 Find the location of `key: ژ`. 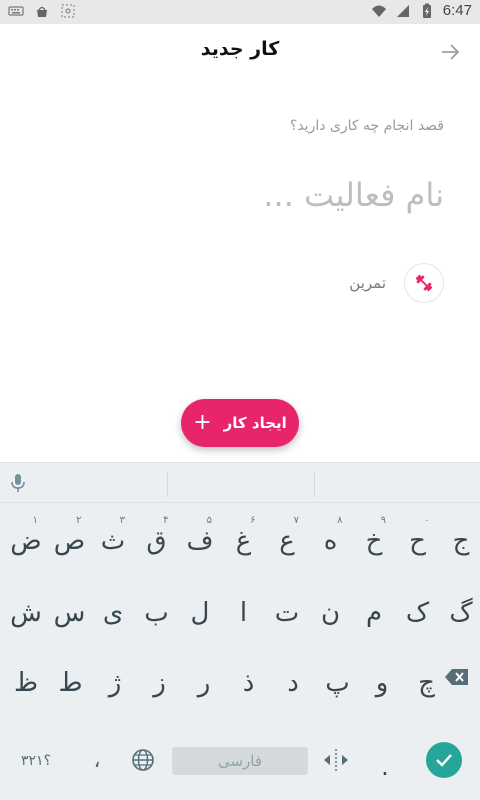

key: ژ is located at coordinates (115, 683).